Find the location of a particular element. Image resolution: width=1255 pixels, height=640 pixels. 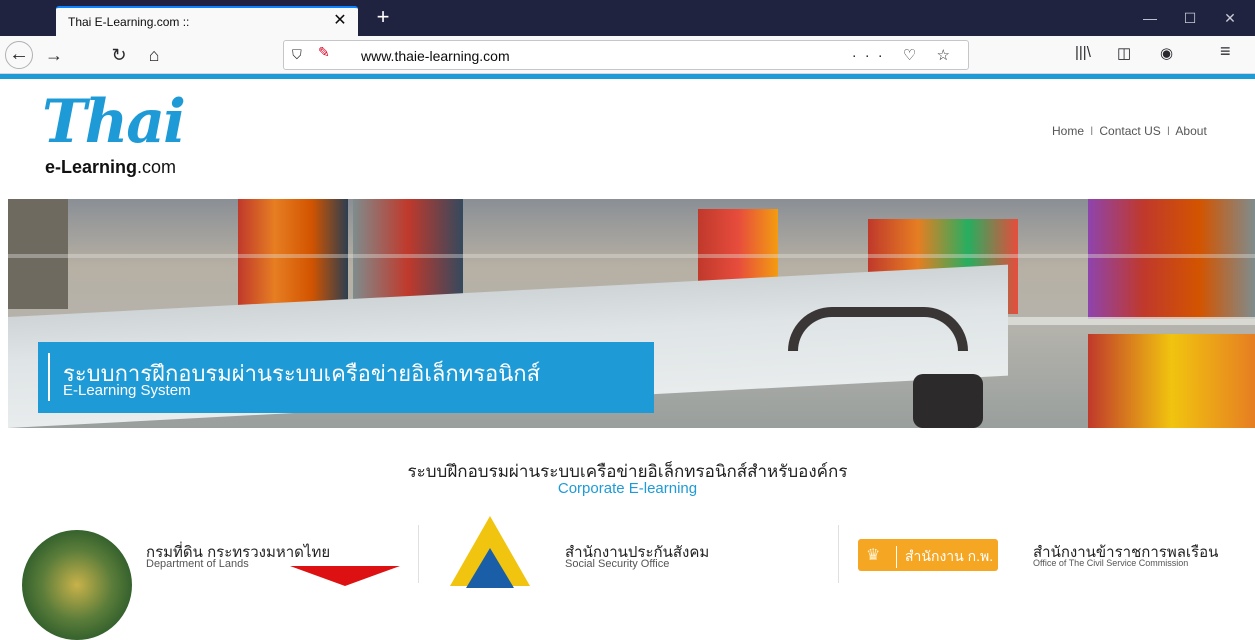

corporate-title-english: Corporate E-learning is located at coordinates (627, 488).